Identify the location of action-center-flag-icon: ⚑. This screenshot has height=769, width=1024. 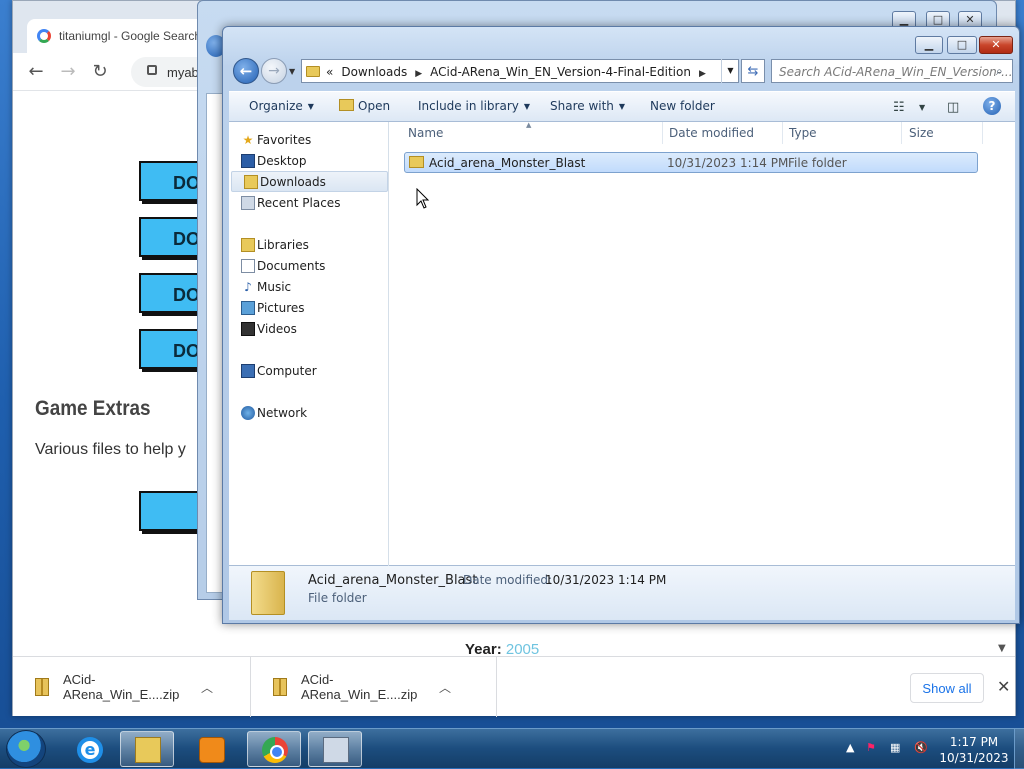
(871, 747).